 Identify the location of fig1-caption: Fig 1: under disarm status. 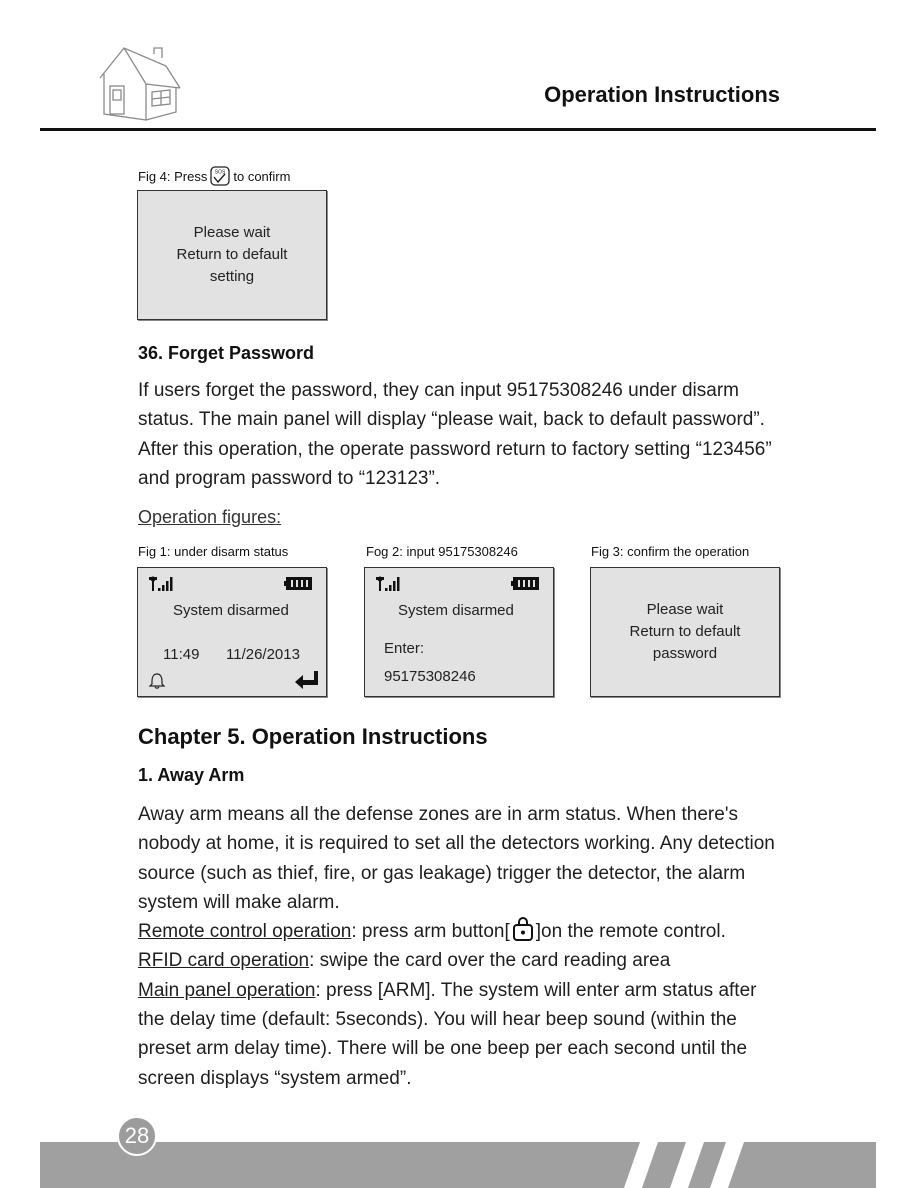
(213, 551).